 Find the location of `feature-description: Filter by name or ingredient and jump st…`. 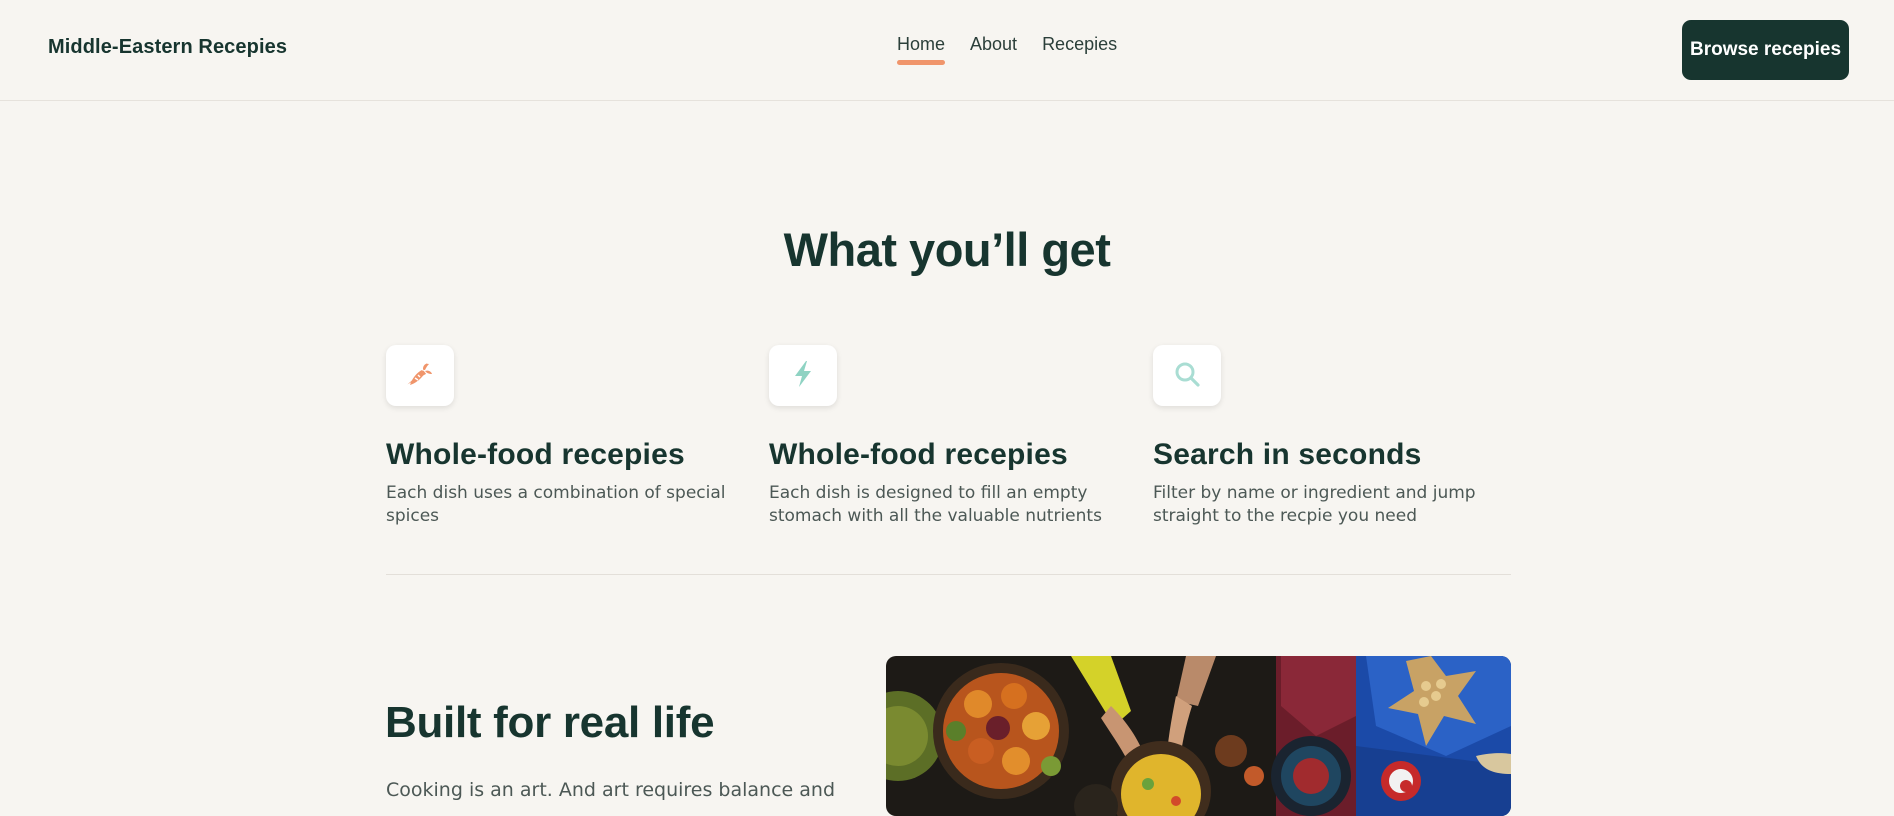

feature-description: Filter by name or ingredient and jump st… is located at coordinates (1323, 505).